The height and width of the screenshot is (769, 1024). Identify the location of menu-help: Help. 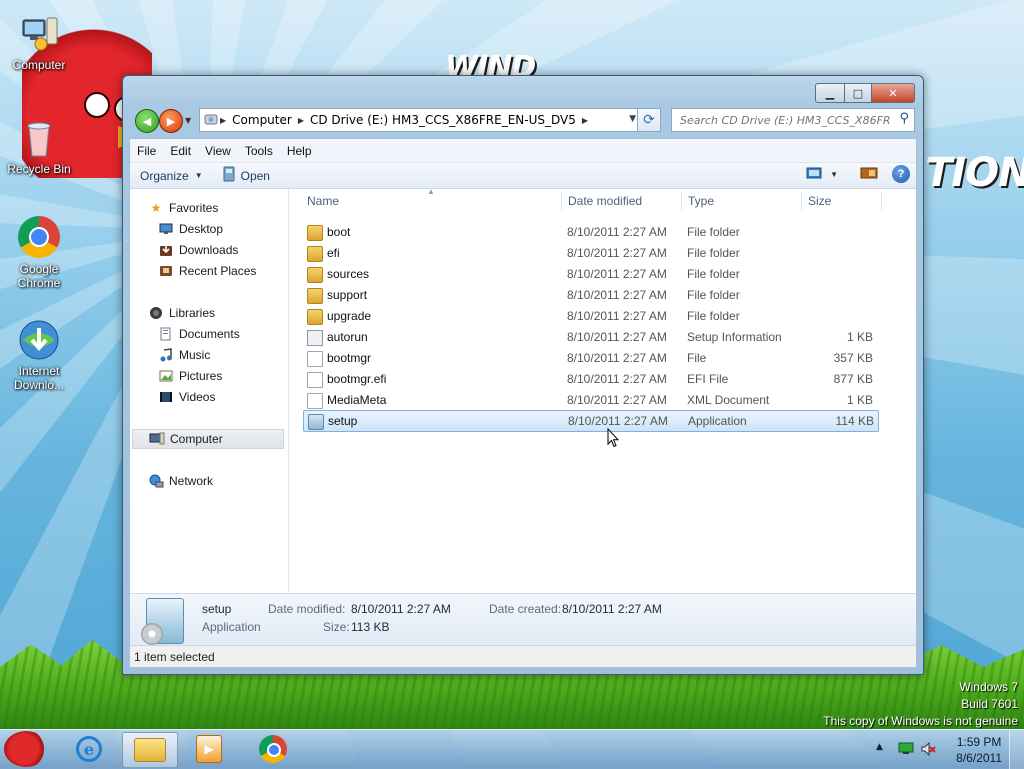
(299, 151).